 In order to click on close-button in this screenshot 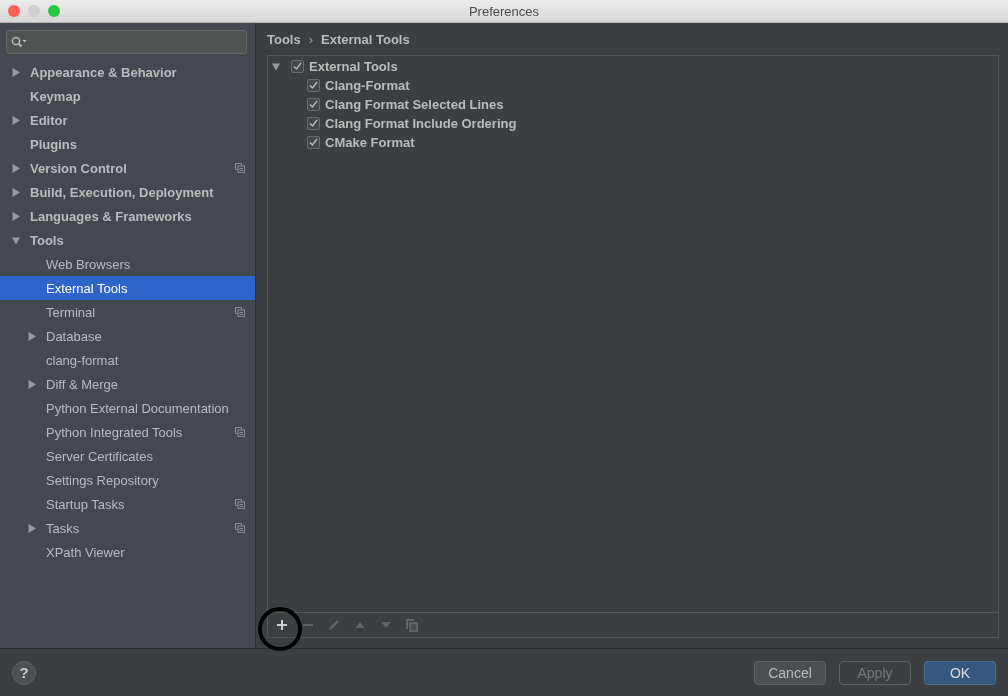, I will do `click(14, 11)`.